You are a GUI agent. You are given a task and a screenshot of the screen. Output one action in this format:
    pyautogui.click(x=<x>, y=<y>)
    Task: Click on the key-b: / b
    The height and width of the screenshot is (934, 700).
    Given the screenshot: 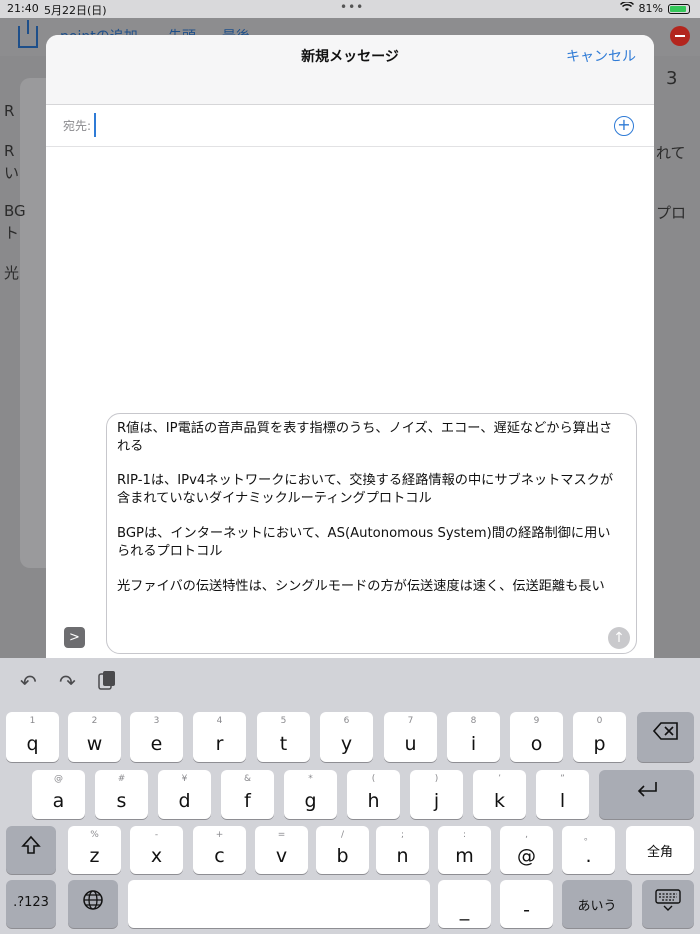 What is the action you would take?
    pyautogui.click(x=342, y=850)
    